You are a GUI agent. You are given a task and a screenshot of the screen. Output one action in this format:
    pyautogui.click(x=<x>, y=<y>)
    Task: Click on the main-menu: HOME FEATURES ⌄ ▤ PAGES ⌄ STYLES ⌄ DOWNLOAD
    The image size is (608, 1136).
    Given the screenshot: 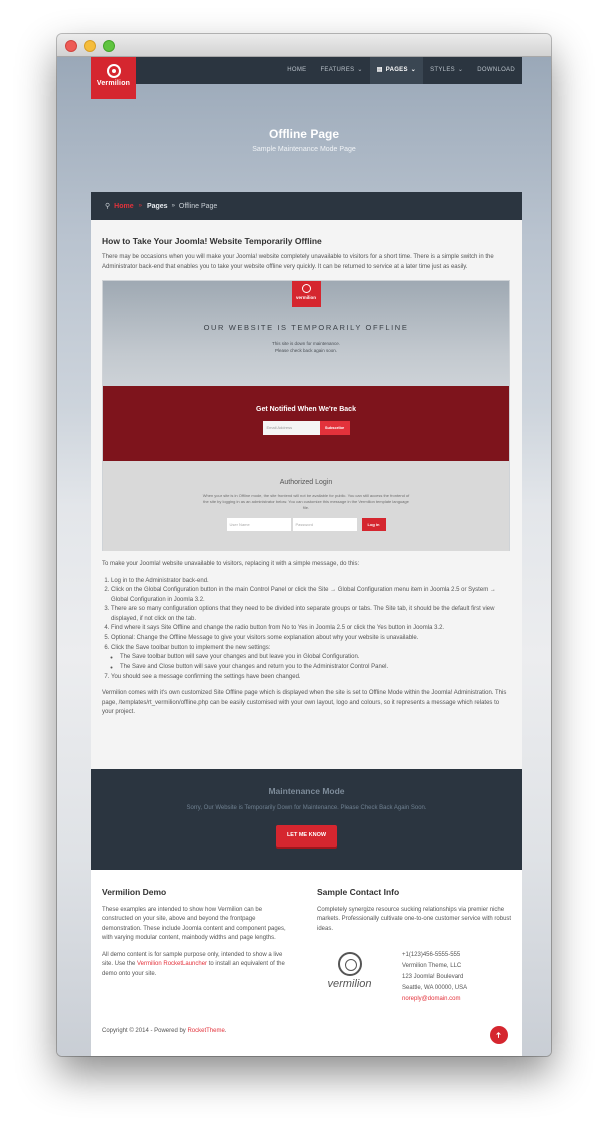 What is the action you would take?
    pyautogui.click(x=401, y=70)
    